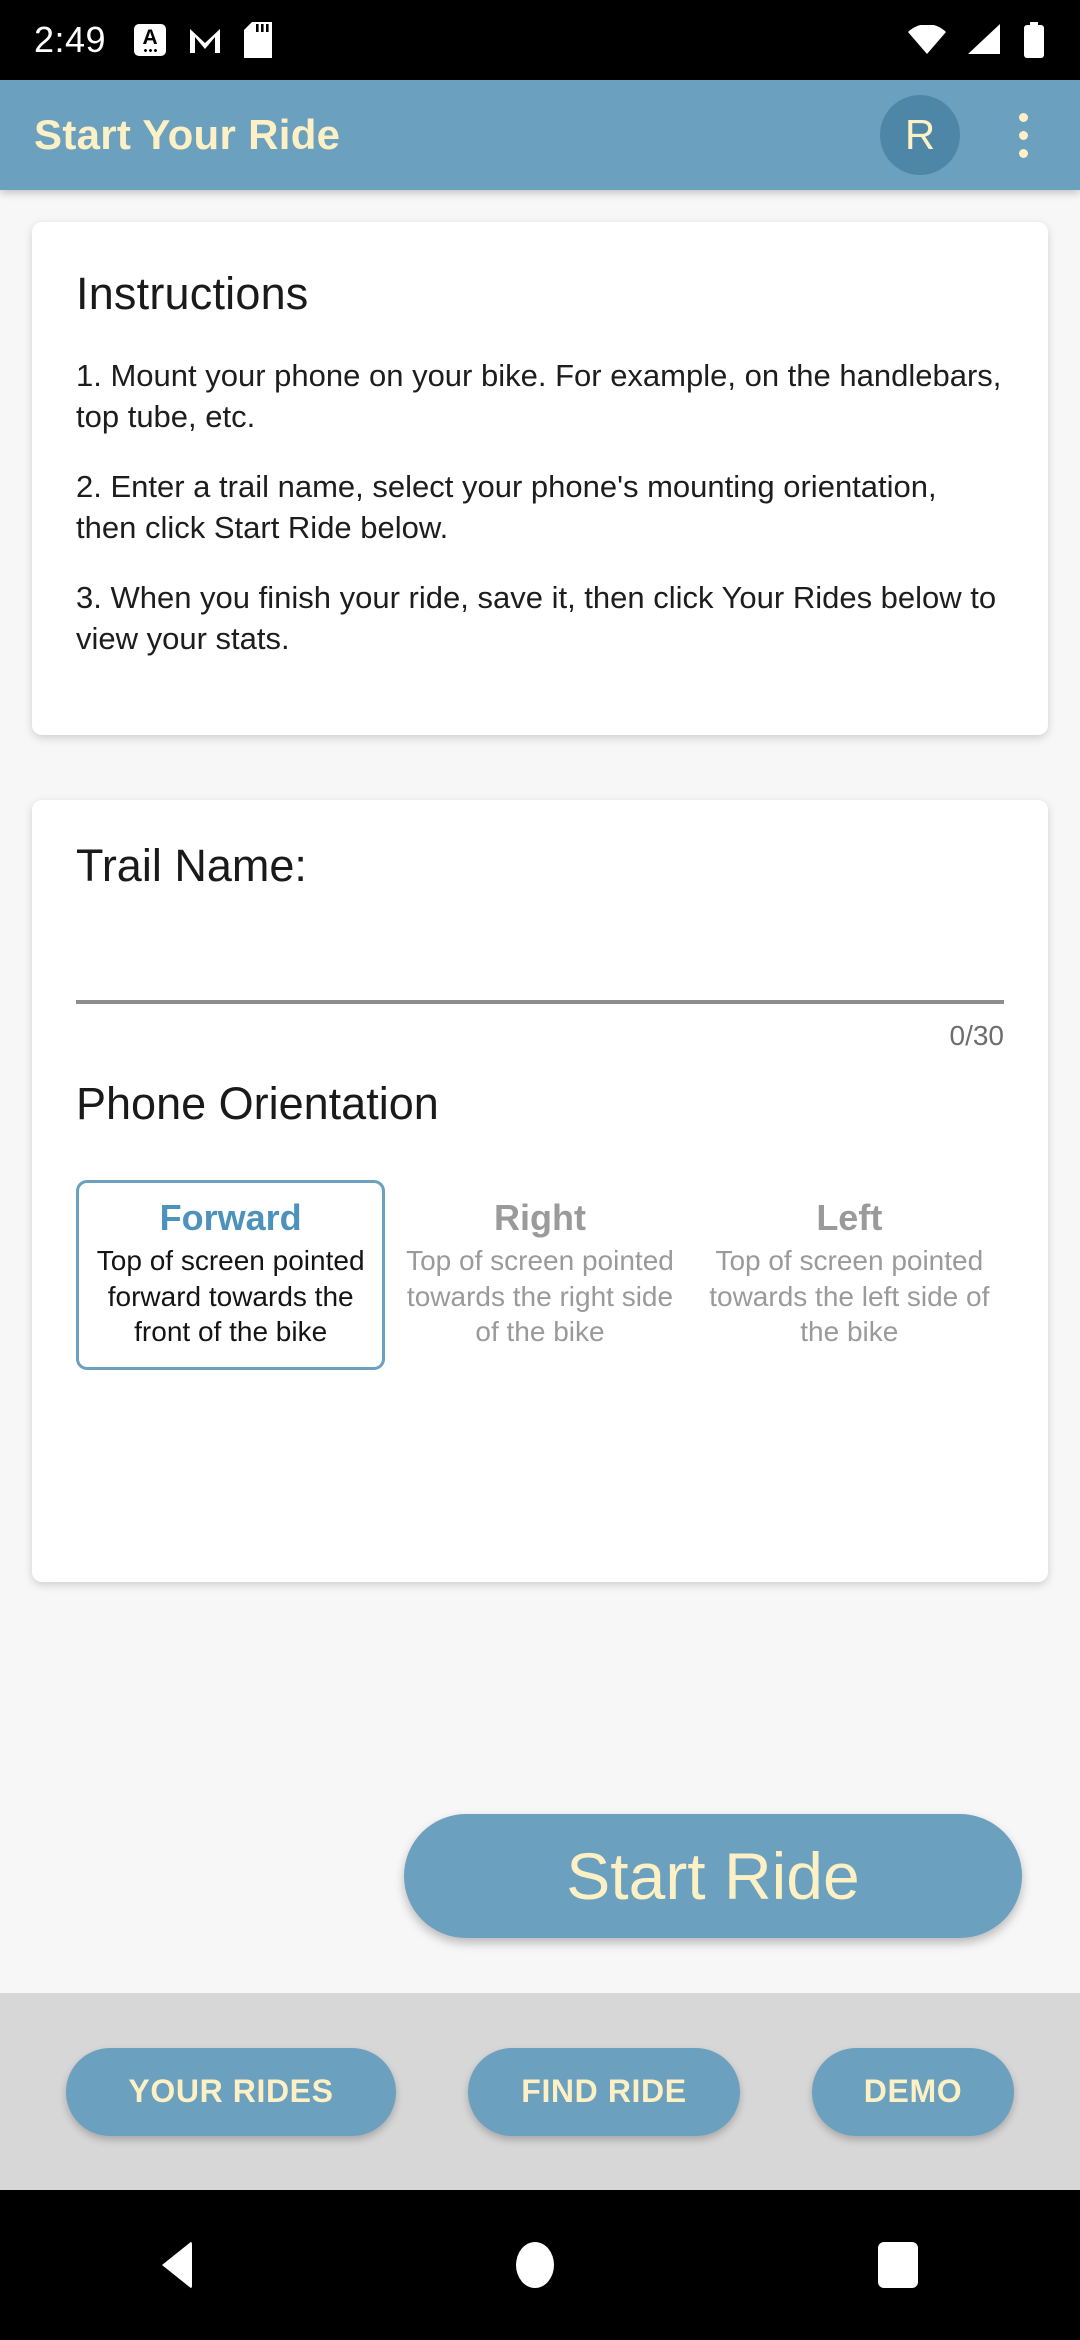 The width and height of the screenshot is (1080, 2340). Describe the element at coordinates (150, 40) in the screenshot. I see `app-notification-icon: A` at that location.